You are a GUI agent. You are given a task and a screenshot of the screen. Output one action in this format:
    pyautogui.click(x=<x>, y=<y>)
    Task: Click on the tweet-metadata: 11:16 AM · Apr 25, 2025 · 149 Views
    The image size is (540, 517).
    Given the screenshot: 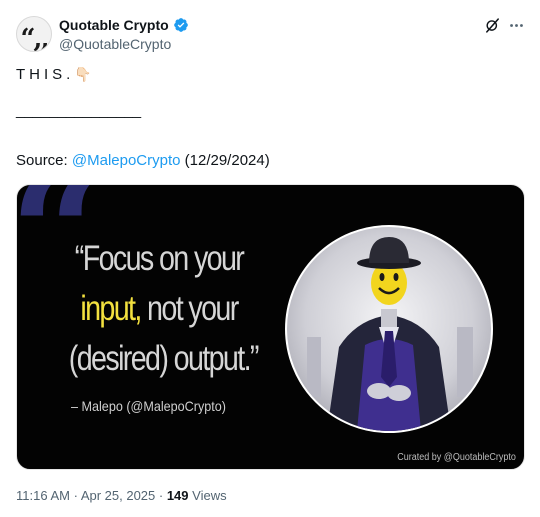 What is the action you would take?
    pyautogui.click(x=121, y=495)
    